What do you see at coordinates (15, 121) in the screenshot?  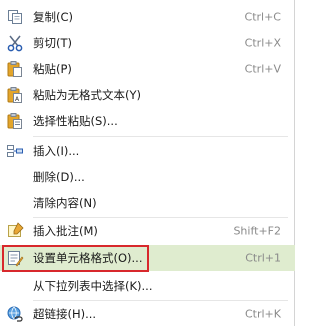 I see `paste-special-icon` at bounding box center [15, 121].